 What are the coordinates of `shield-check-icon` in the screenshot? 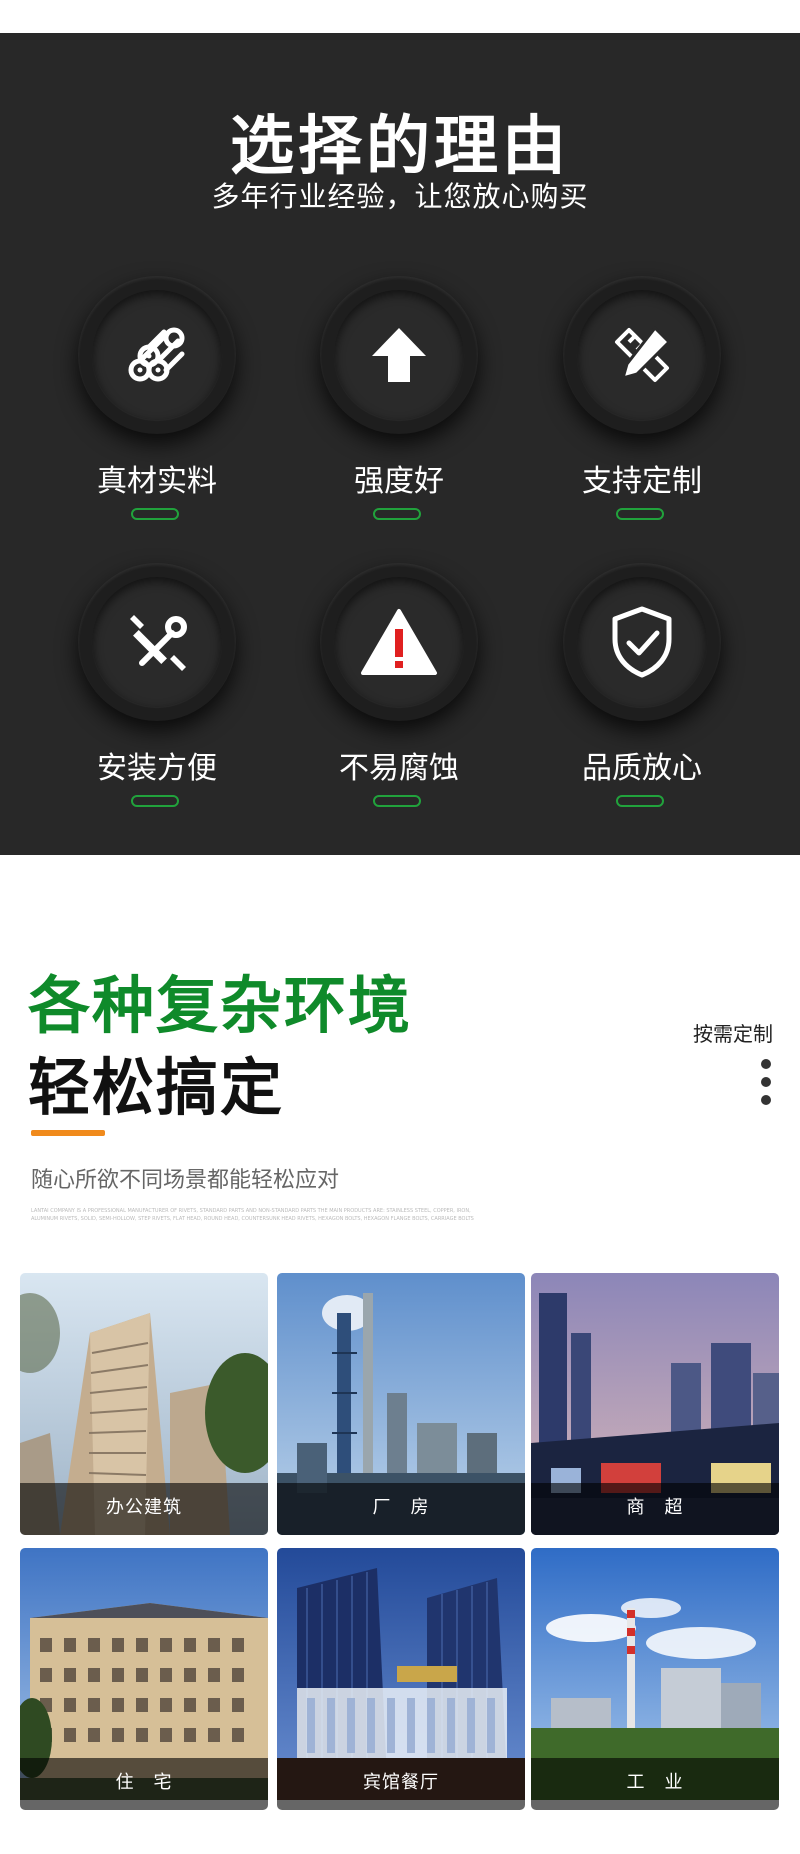 It's located at (642, 642).